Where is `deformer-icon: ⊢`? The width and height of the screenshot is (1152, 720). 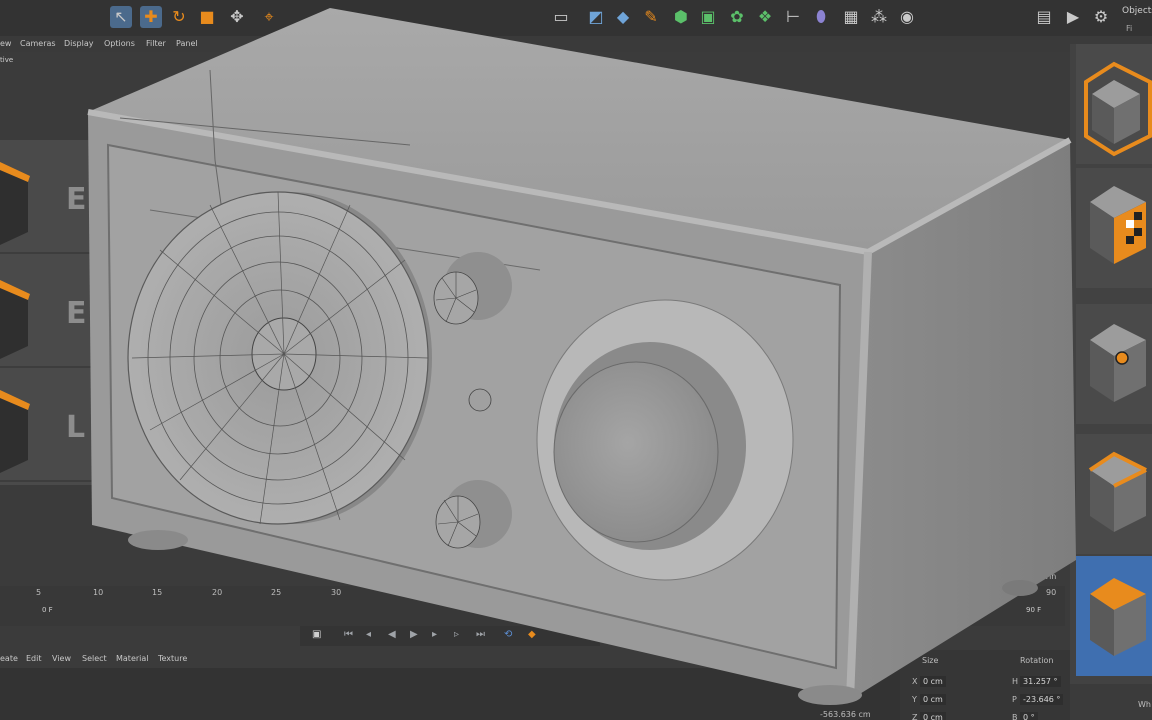 deformer-icon: ⊢ is located at coordinates (793, 17).